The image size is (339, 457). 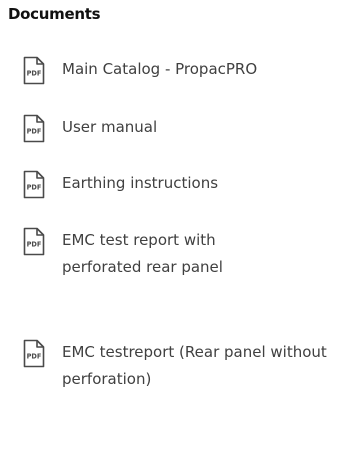 What do you see at coordinates (192, 127) in the screenshot?
I see `document-link: User manual` at bounding box center [192, 127].